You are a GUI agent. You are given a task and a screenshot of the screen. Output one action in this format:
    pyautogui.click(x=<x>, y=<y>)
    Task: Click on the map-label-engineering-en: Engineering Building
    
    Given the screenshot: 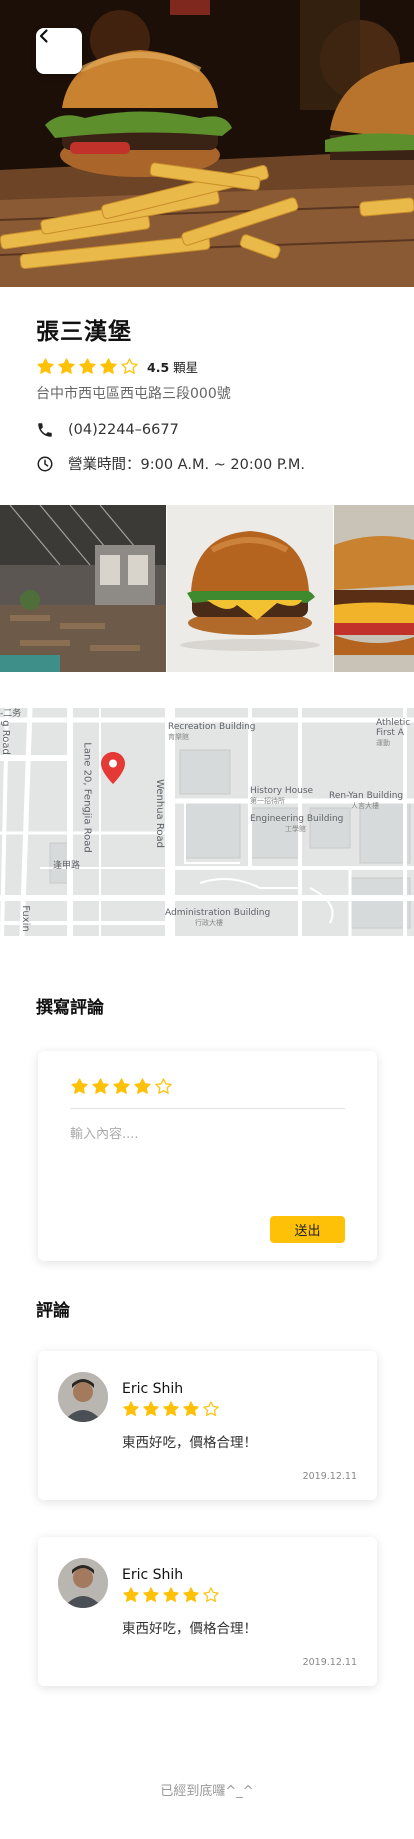 What is the action you would take?
    pyautogui.click(x=297, y=819)
    